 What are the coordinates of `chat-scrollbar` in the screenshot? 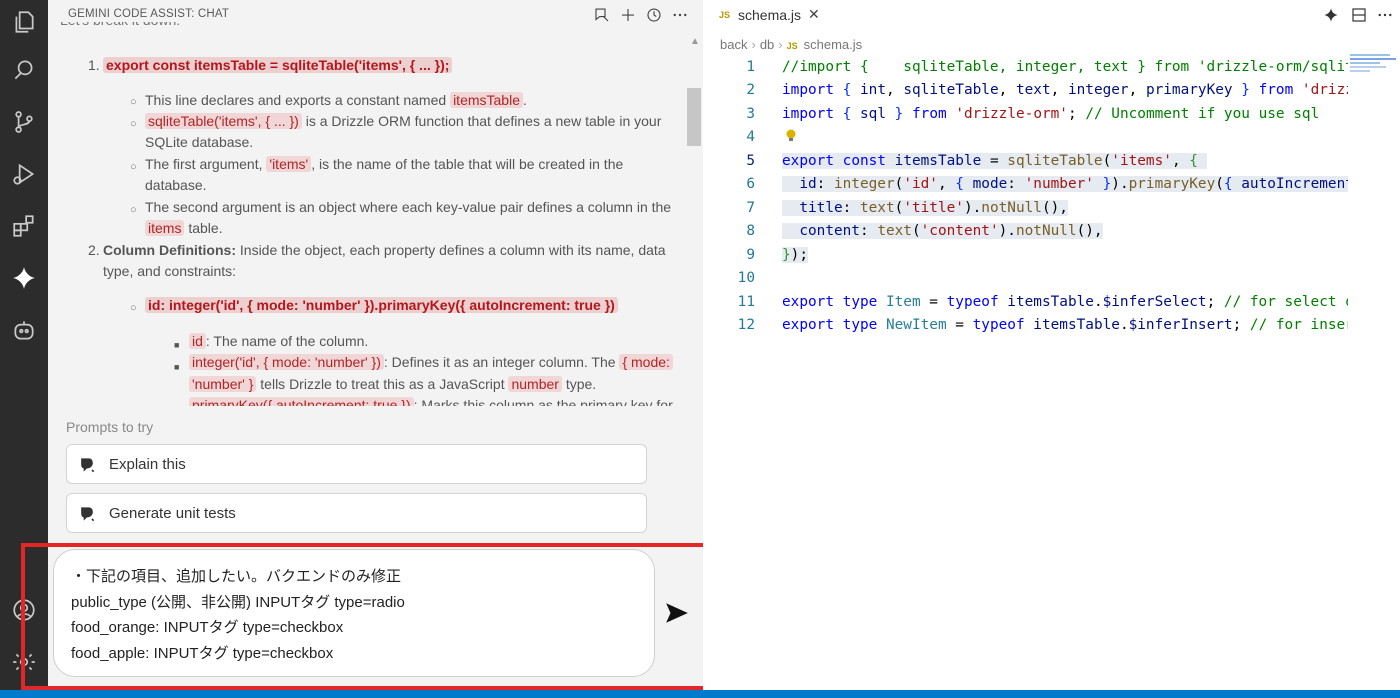 It's located at (694, 117).